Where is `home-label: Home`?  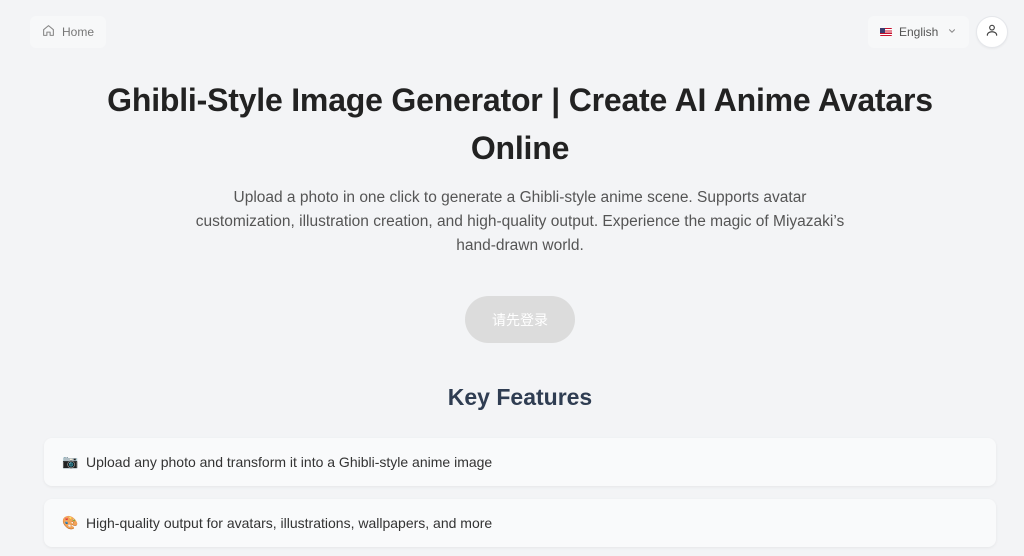 home-label: Home is located at coordinates (78, 32).